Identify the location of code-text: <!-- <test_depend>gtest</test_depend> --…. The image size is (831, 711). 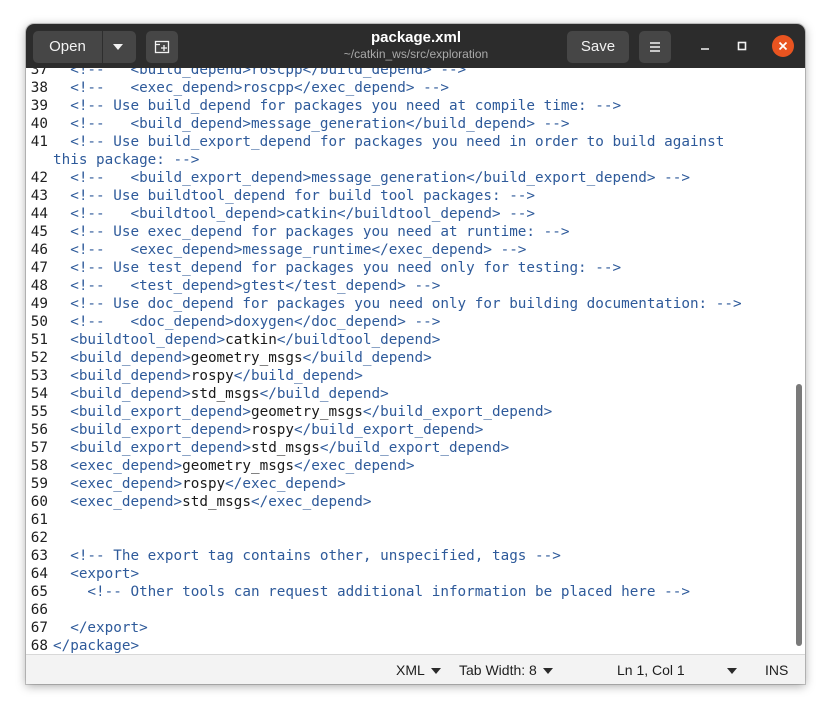
(246, 286).